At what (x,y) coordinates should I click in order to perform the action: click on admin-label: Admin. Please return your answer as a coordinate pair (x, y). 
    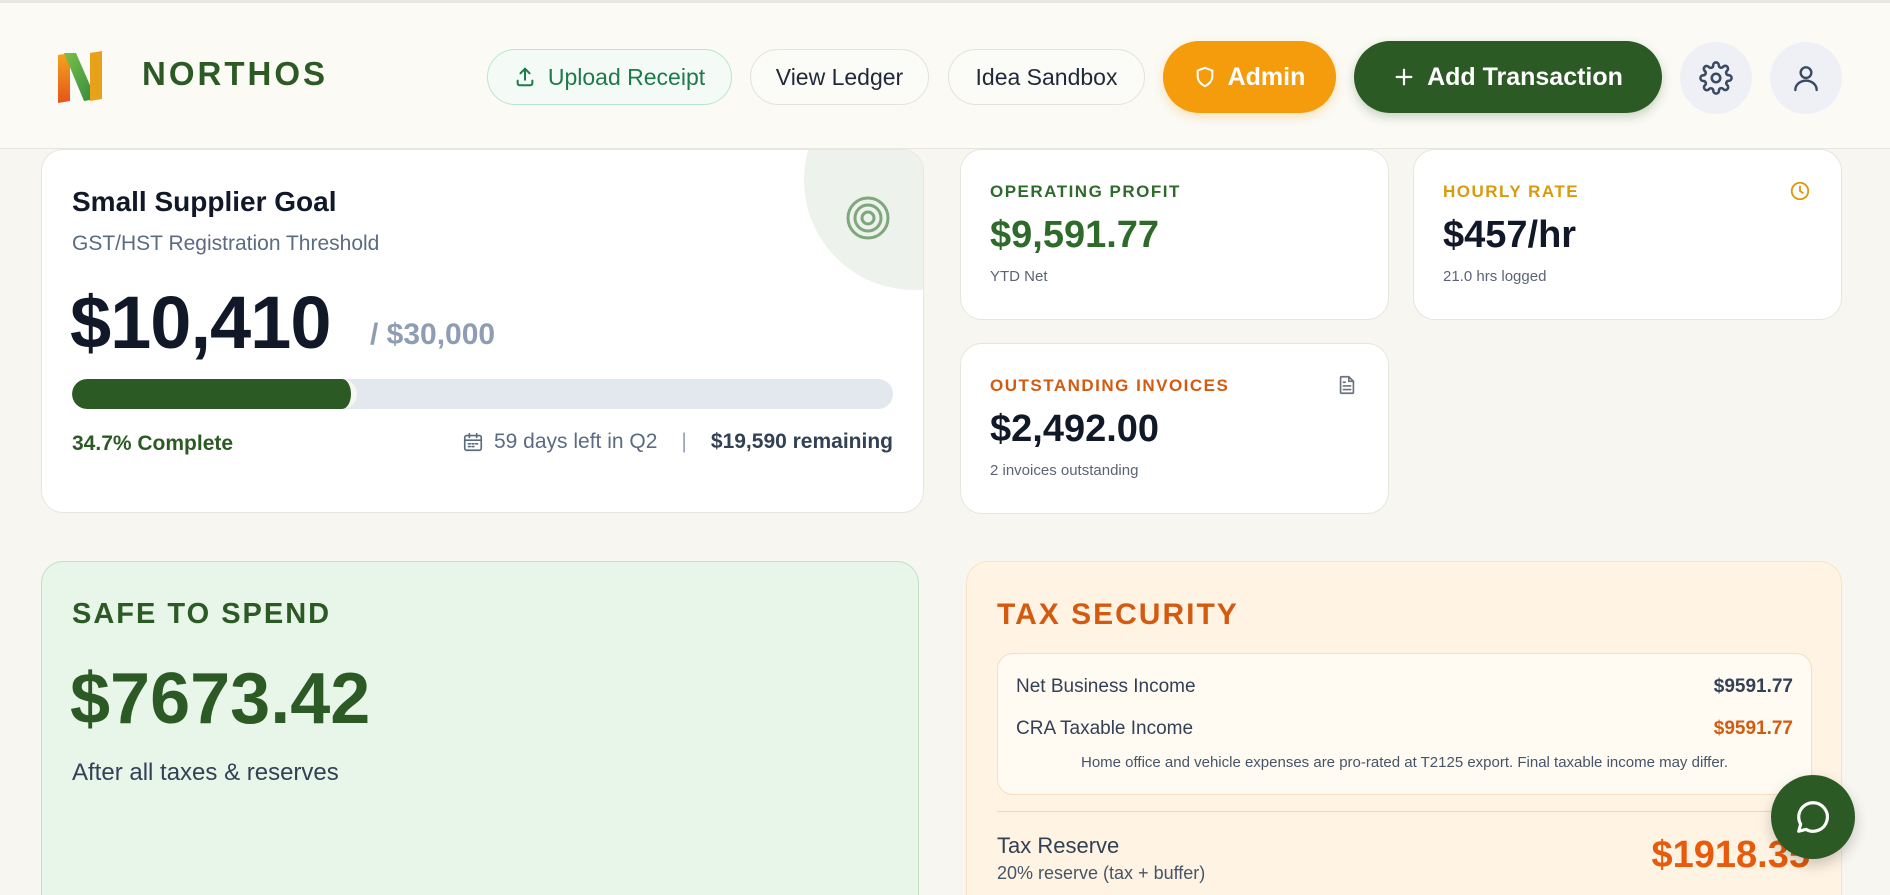
    Looking at the image, I should click on (1266, 76).